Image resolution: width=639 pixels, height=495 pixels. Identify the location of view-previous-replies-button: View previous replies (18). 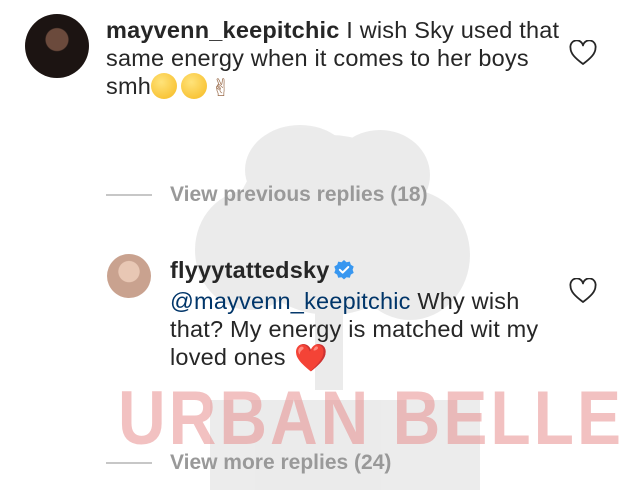
(267, 195).